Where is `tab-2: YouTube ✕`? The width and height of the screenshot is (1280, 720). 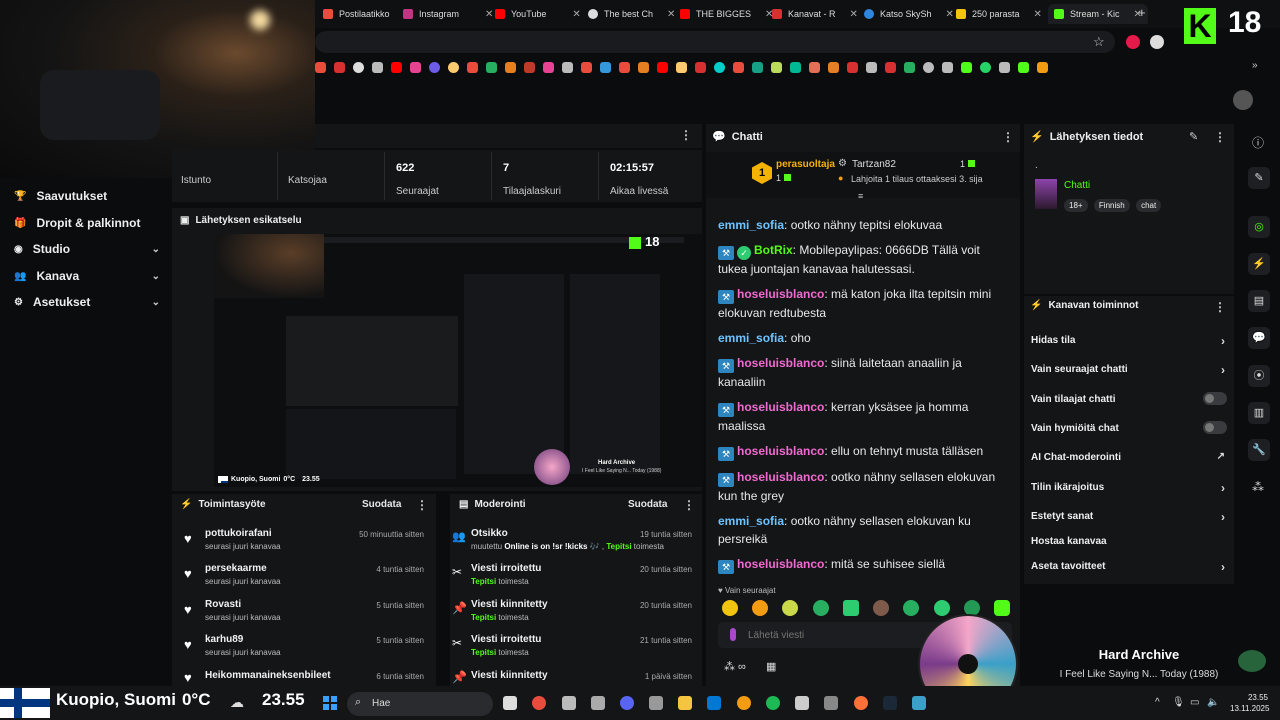 tab-2: YouTube ✕ is located at coordinates (538, 14).